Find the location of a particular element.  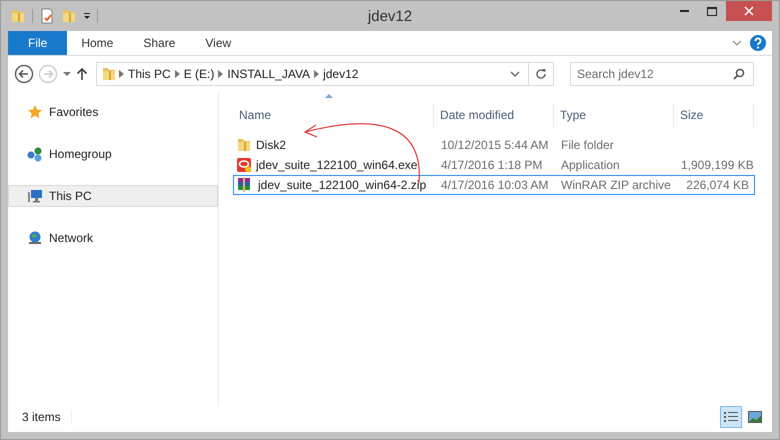

refresh-icon is located at coordinates (541, 74).